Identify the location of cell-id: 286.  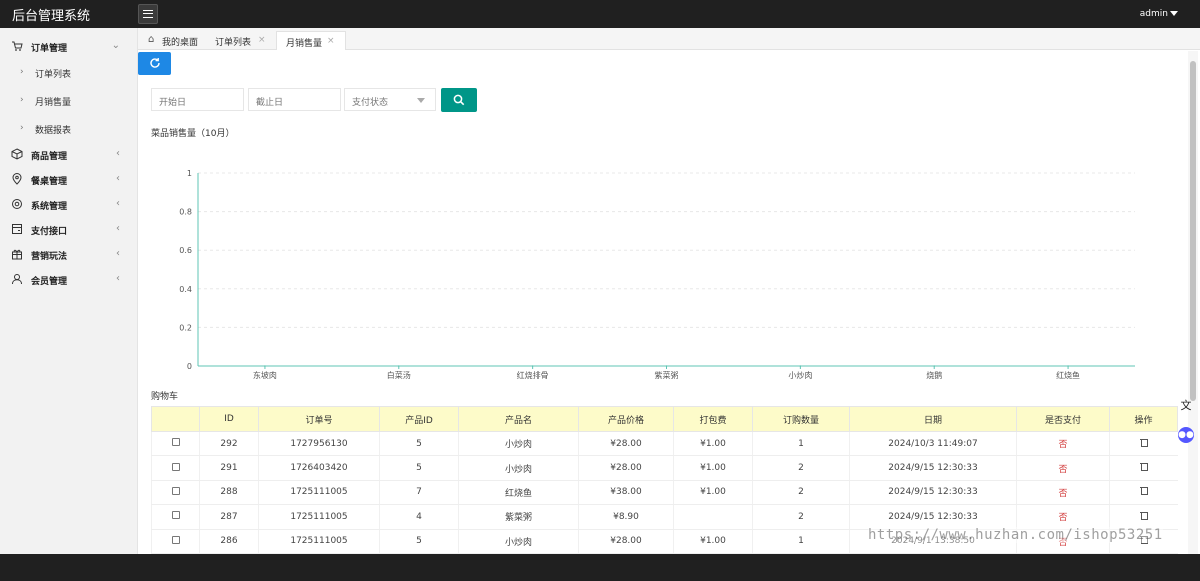
(229, 541).